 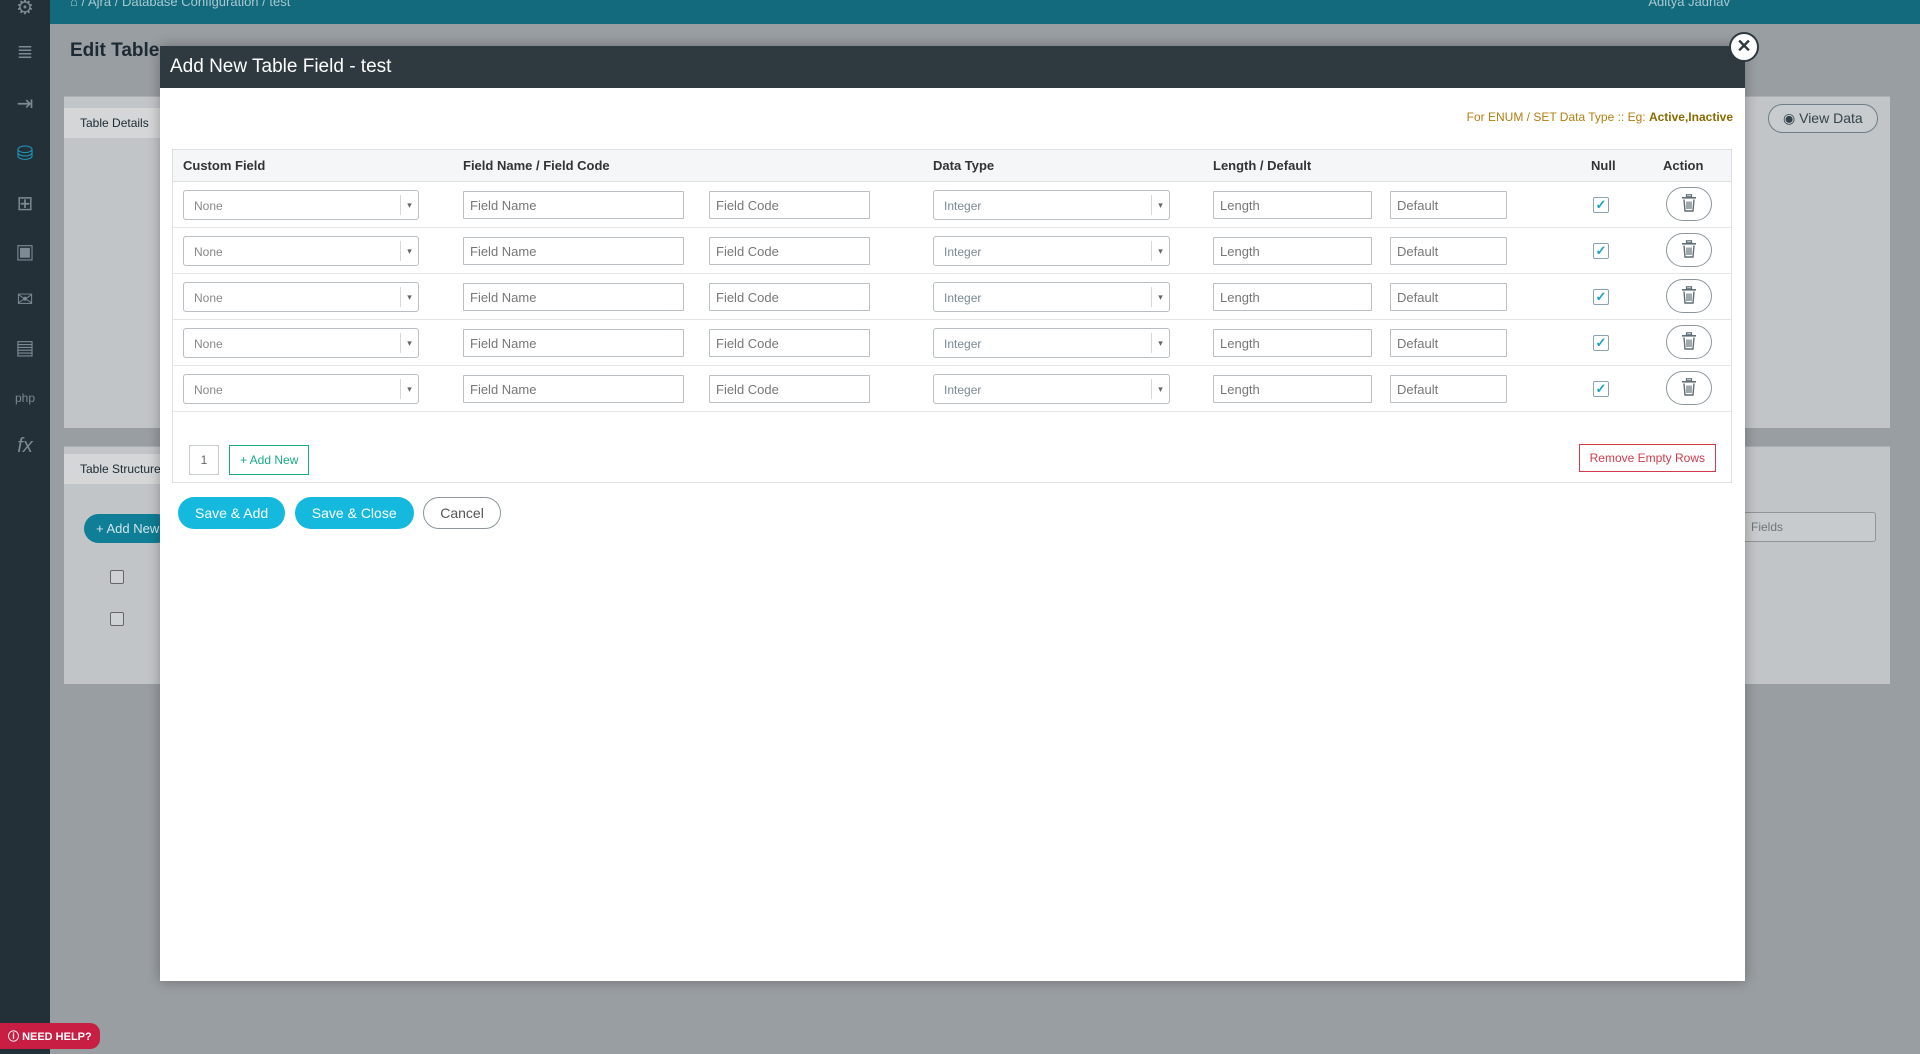 I want to click on gear-icon: ⚙, so click(x=25, y=11).